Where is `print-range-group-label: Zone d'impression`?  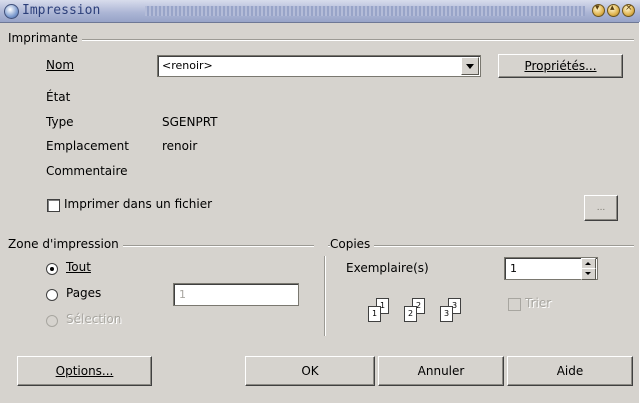 print-range-group-label: Zone d'impression is located at coordinates (65, 244).